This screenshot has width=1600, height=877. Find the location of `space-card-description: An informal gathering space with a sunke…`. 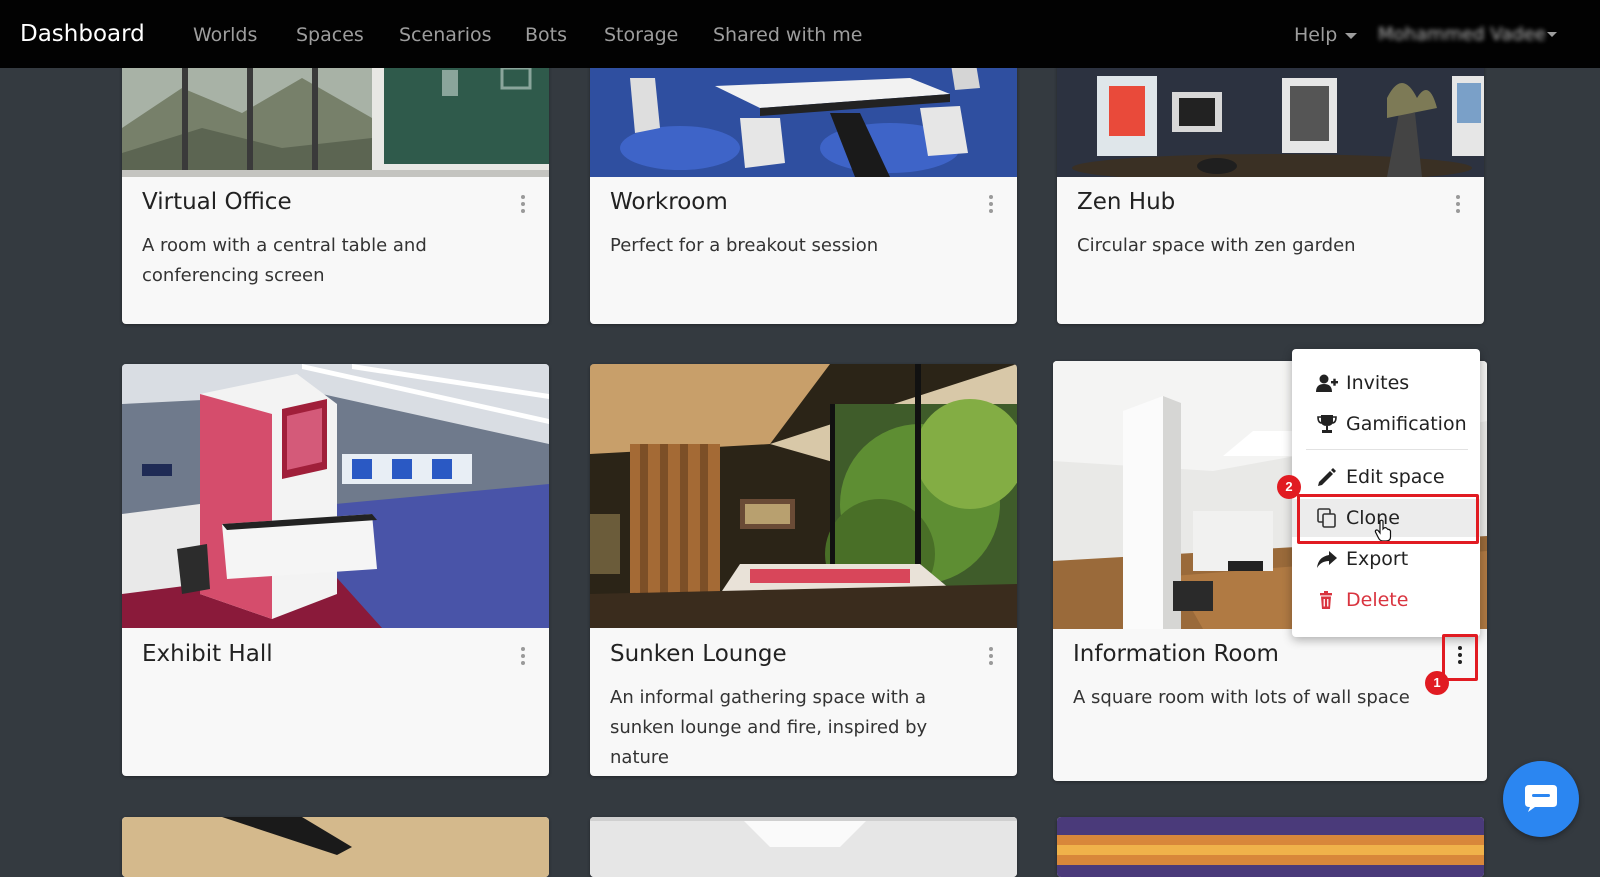

space-card-description: An informal gathering space with a sunke… is located at coordinates (769, 727).